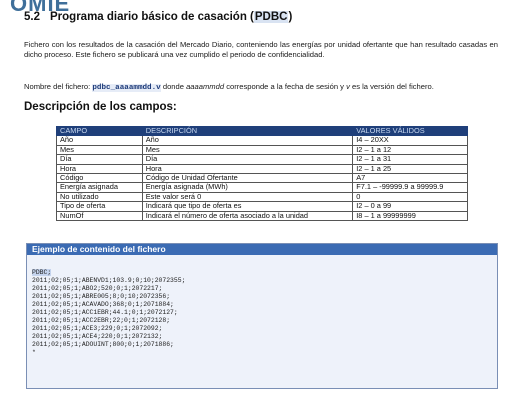  I want to click on cell-valores: I8 – 1 a 99999999, so click(410, 216).